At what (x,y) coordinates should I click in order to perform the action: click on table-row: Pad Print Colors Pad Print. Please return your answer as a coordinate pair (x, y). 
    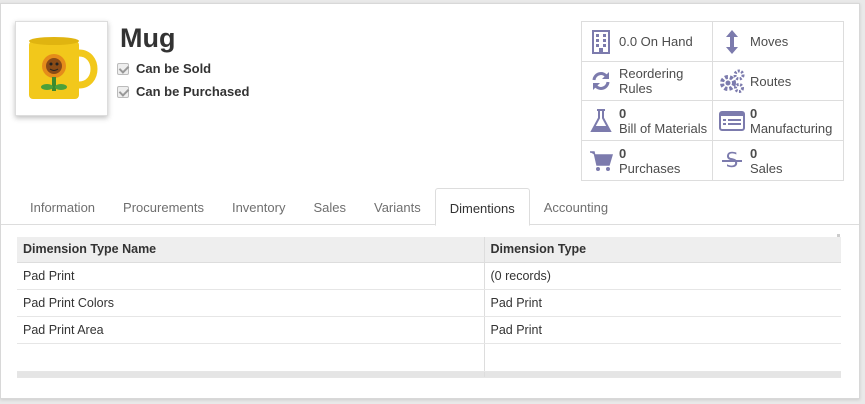
    Looking at the image, I should click on (429, 303).